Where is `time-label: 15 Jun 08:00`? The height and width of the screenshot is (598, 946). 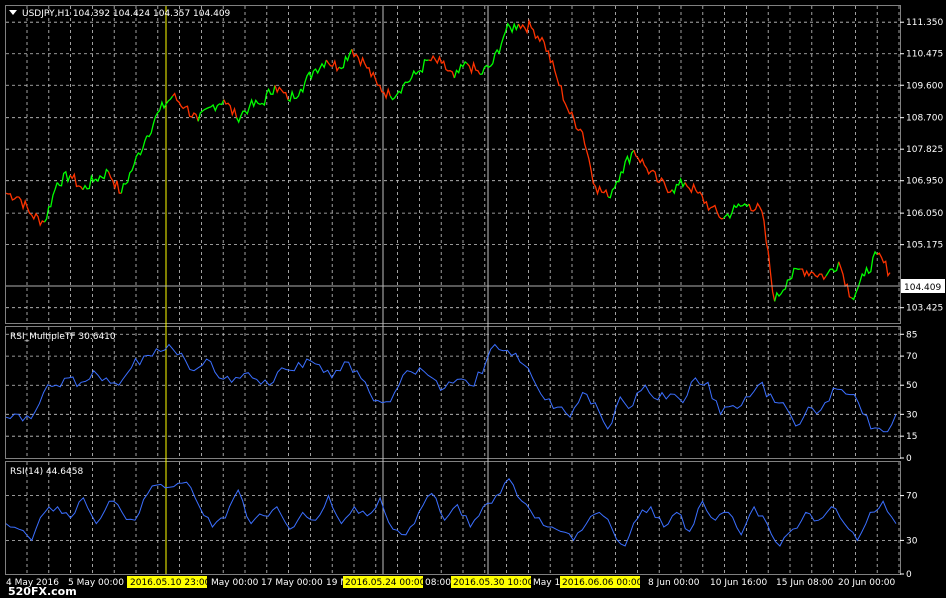
time-label: 15 Jun 08:00 is located at coordinates (804, 583).